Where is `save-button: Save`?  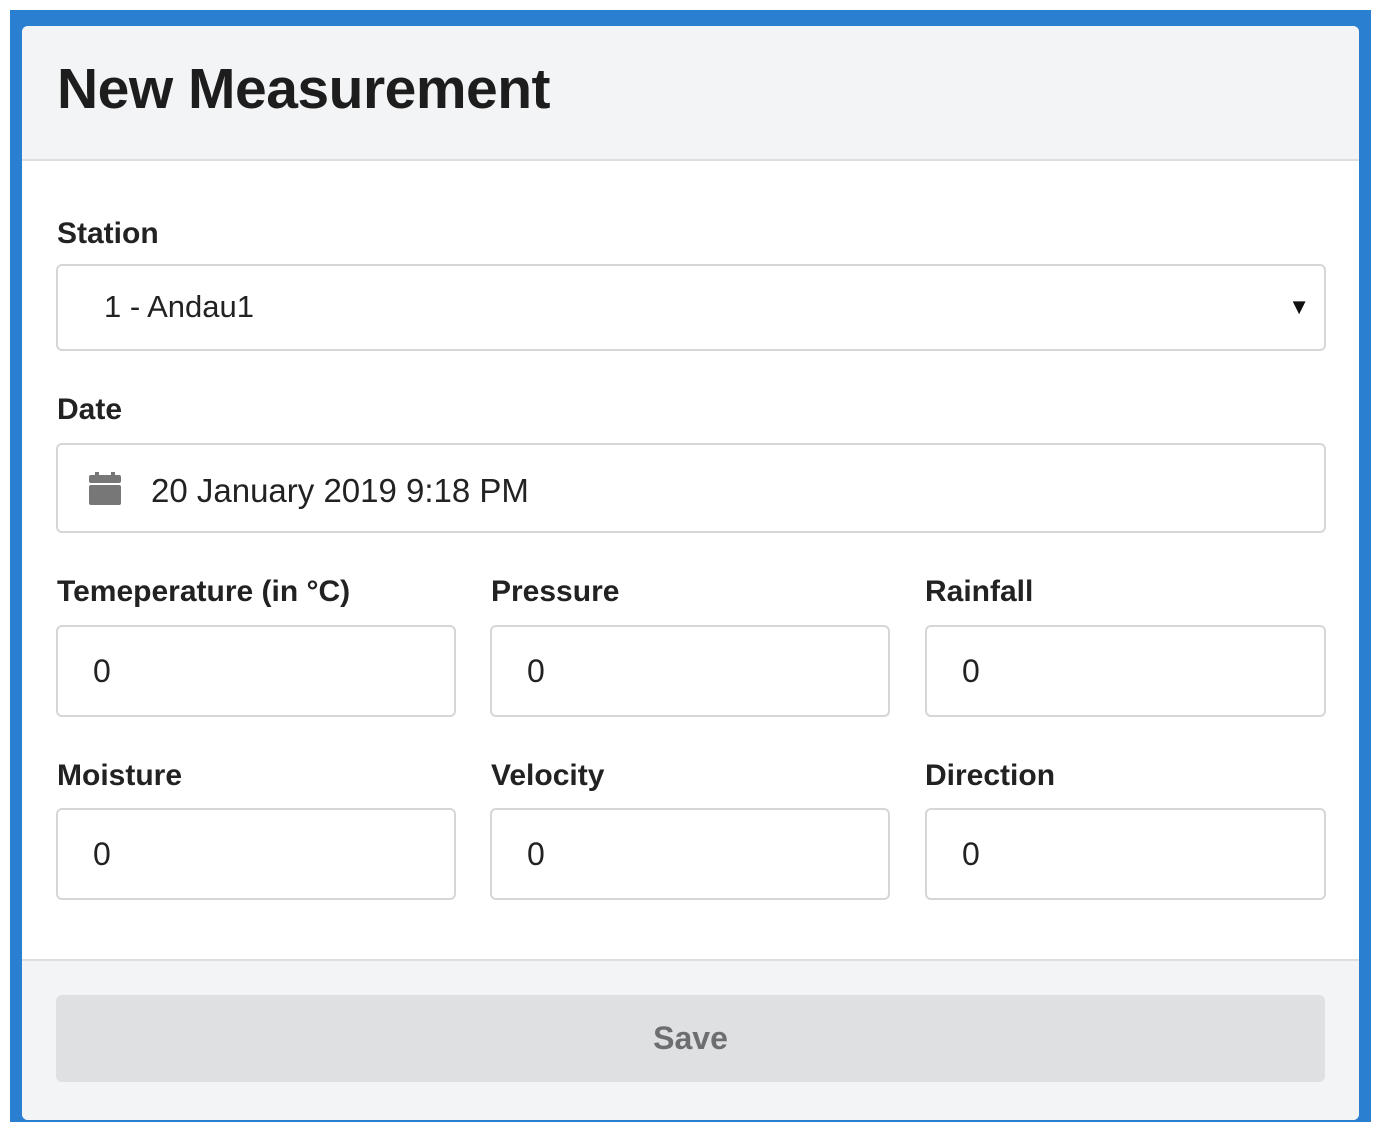
save-button: Save is located at coordinates (690, 1038).